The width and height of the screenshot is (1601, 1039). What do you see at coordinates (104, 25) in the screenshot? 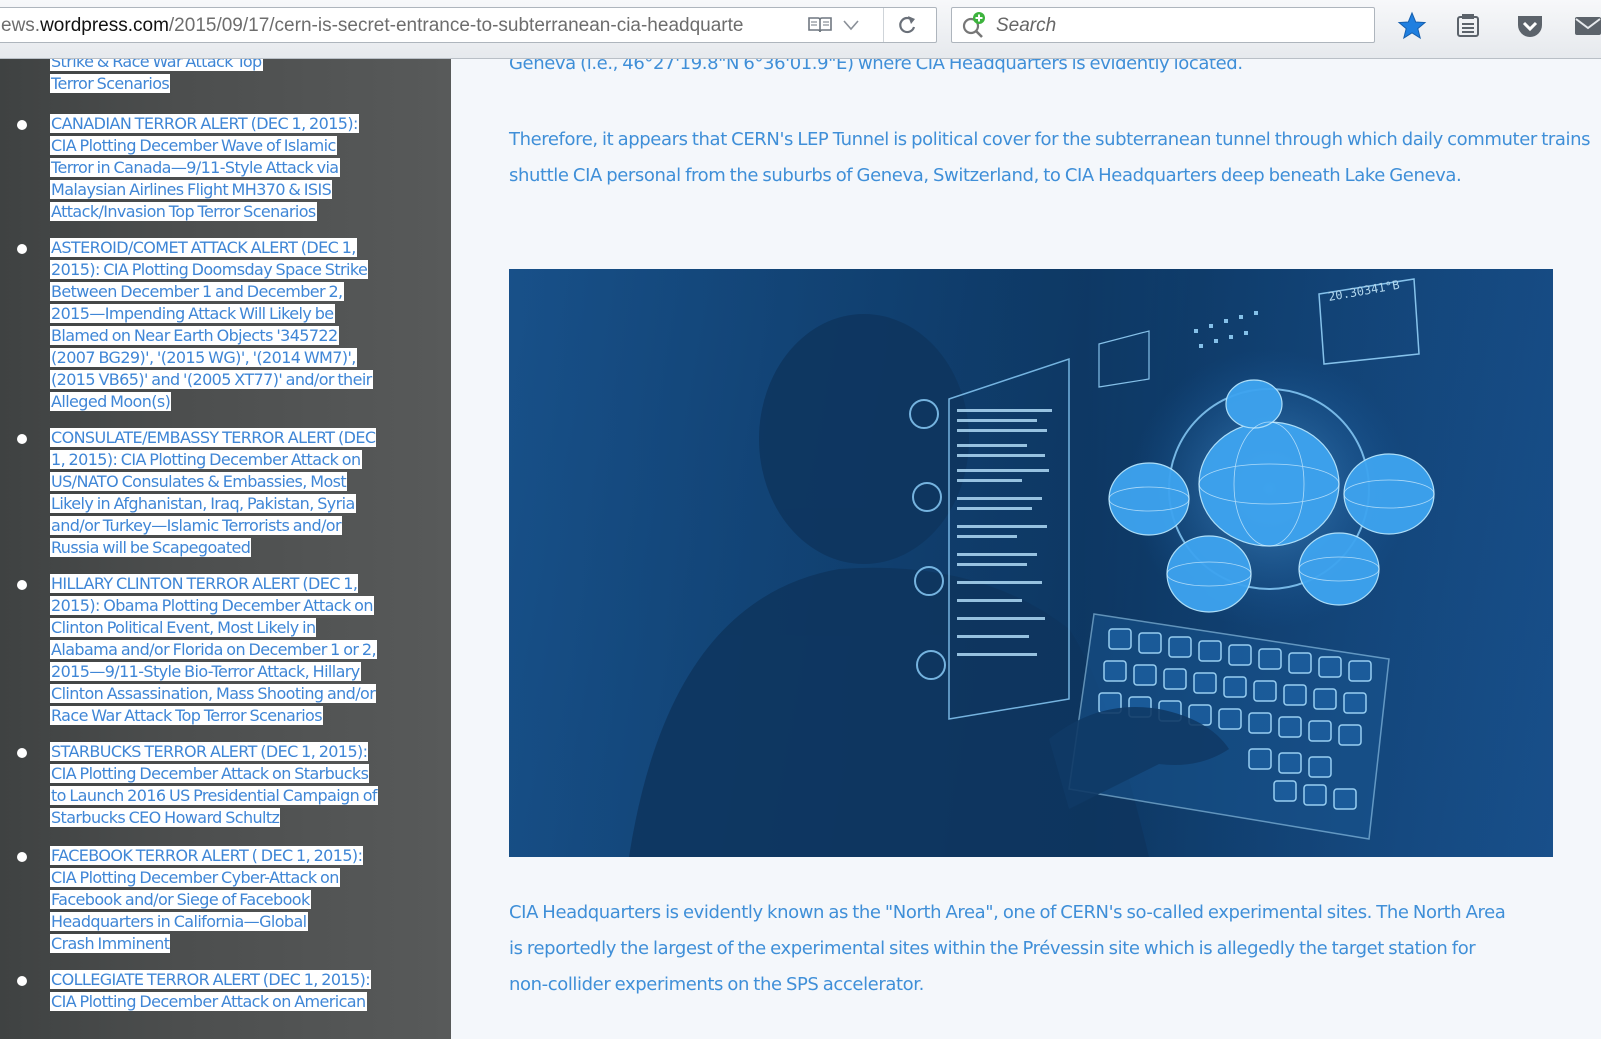
I see `url-host: wordpress.com` at bounding box center [104, 25].